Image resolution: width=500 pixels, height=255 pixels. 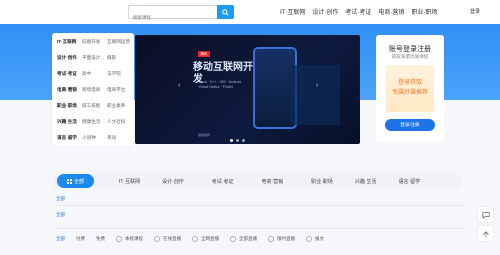 I want to click on filter-all: 全部, so click(x=60, y=239).